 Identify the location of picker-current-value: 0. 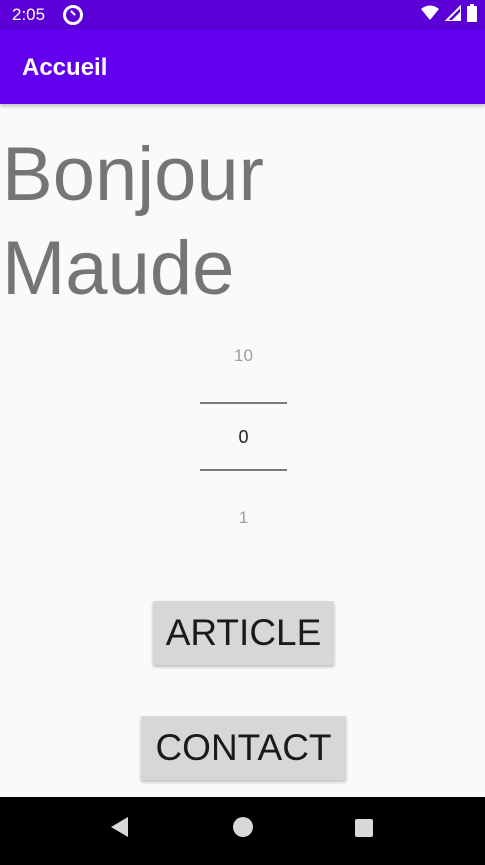
(243, 437).